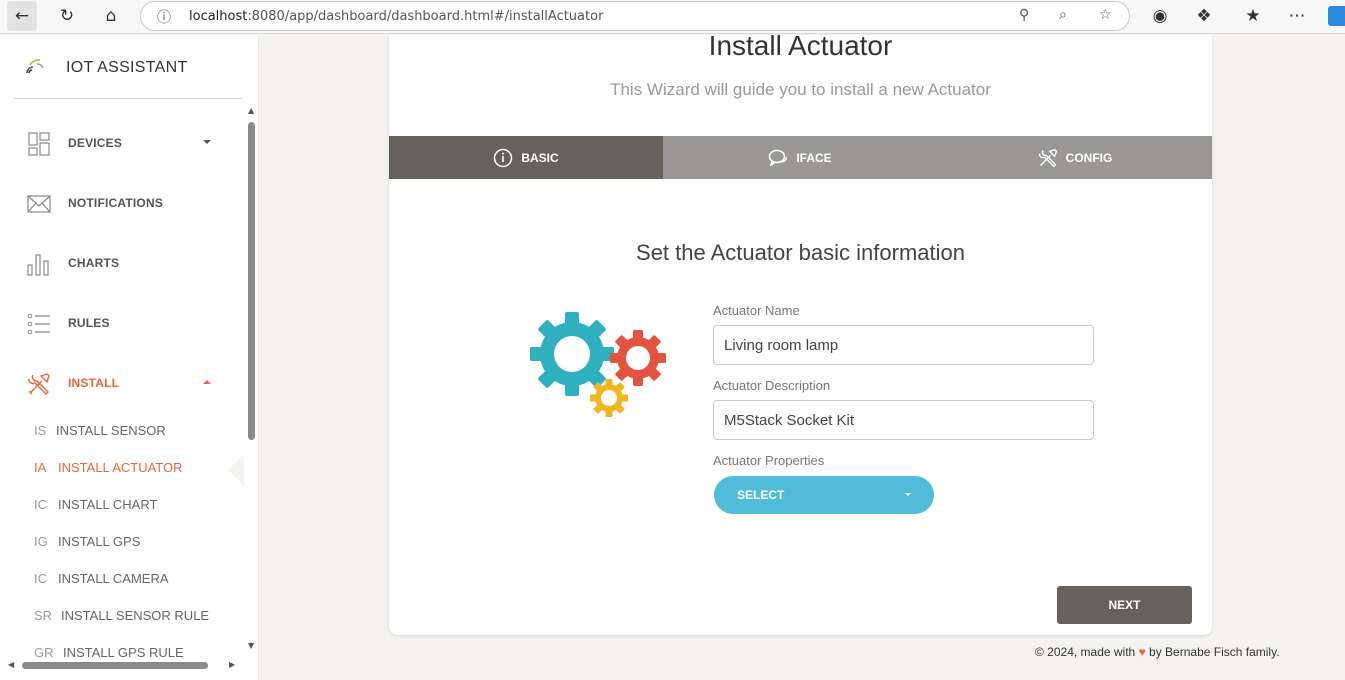 This screenshot has height=680, width=1345. I want to click on sidebar-subitem-install-actuator: IA INSTALL ACTUATOR, so click(120, 468).